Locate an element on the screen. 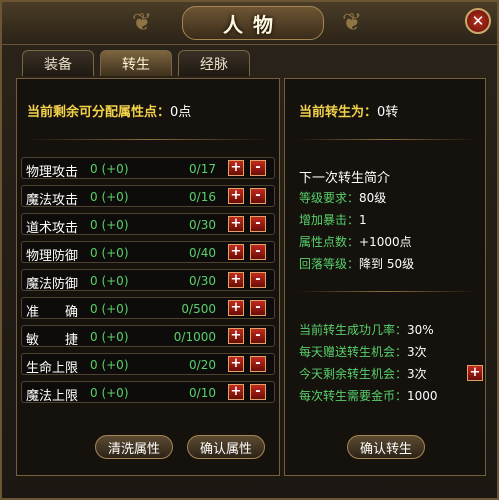 Image resolution: width=499 pixels, height=500 pixels. attr-row-physical-defense: 物理防御 0 (+0) 0/40 + - is located at coordinates (148, 252).